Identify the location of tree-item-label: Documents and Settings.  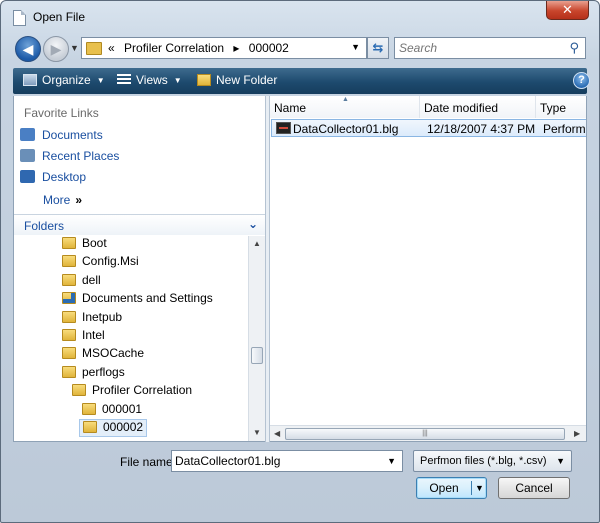
(147, 298).